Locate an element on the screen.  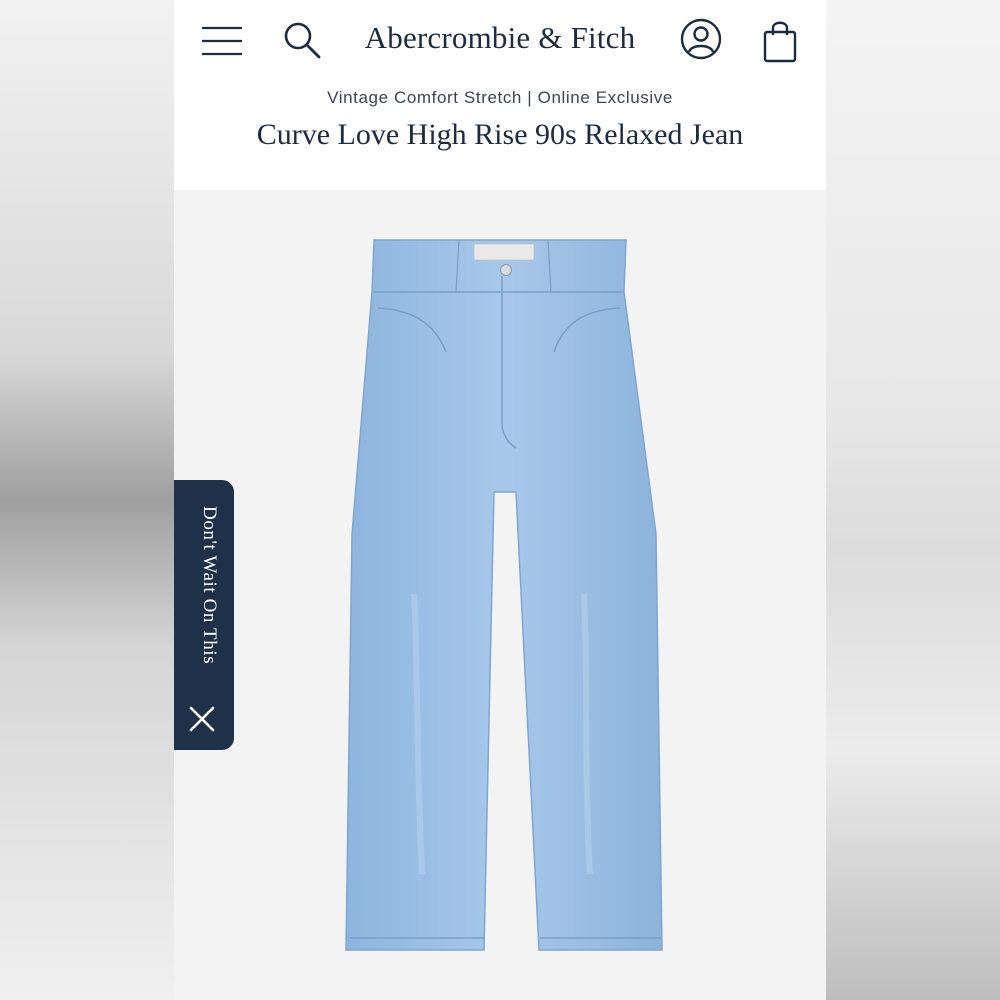
promo-tab: Don't Wait On This is located at coordinates (204, 615).